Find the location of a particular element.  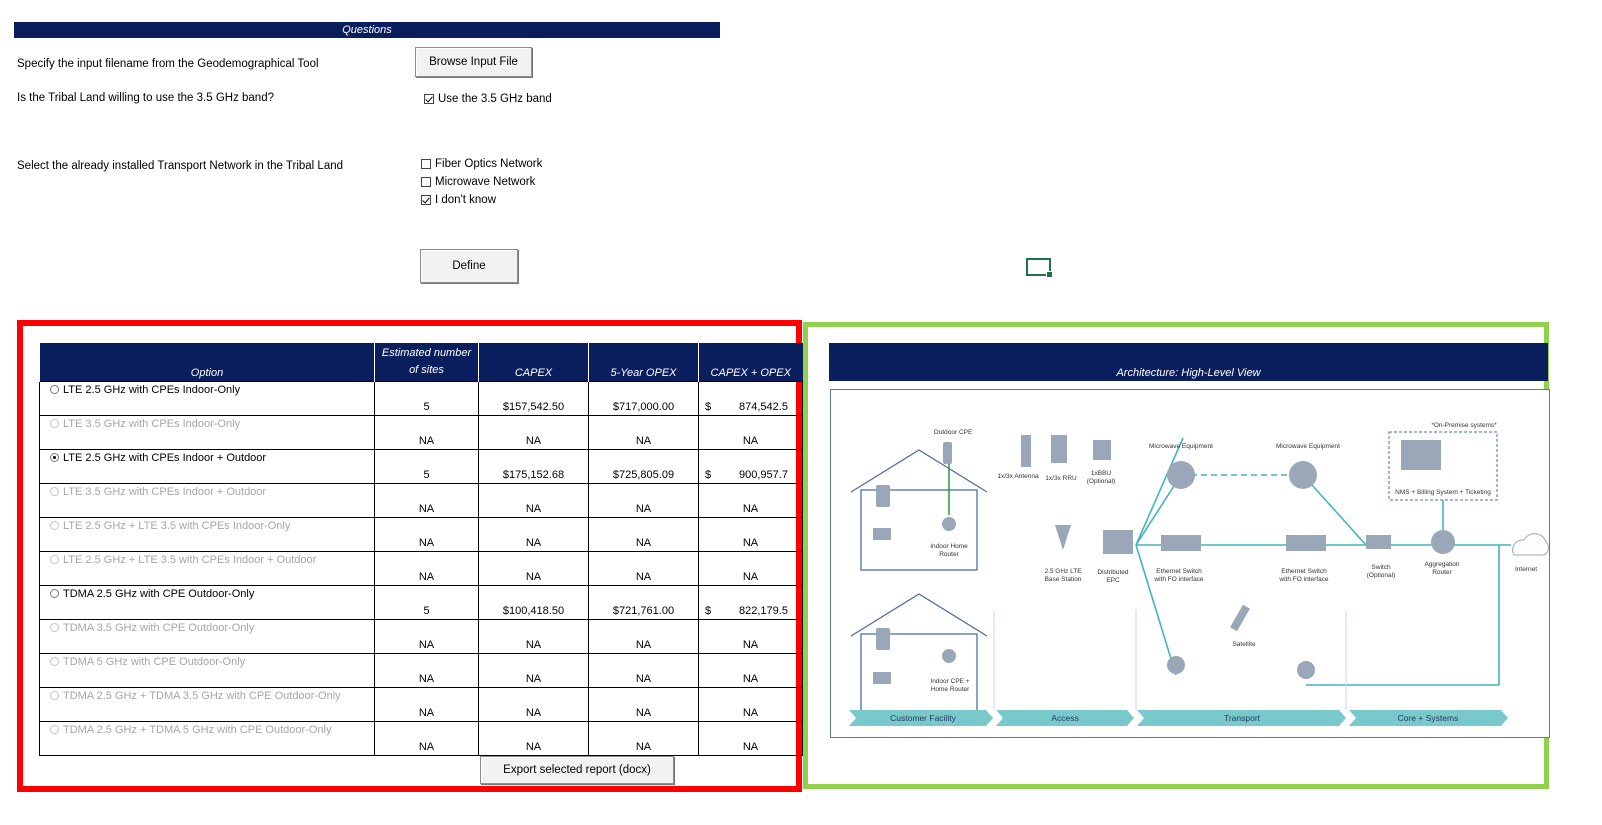

export-report-button: Export selected report (docx) is located at coordinates (577, 770).